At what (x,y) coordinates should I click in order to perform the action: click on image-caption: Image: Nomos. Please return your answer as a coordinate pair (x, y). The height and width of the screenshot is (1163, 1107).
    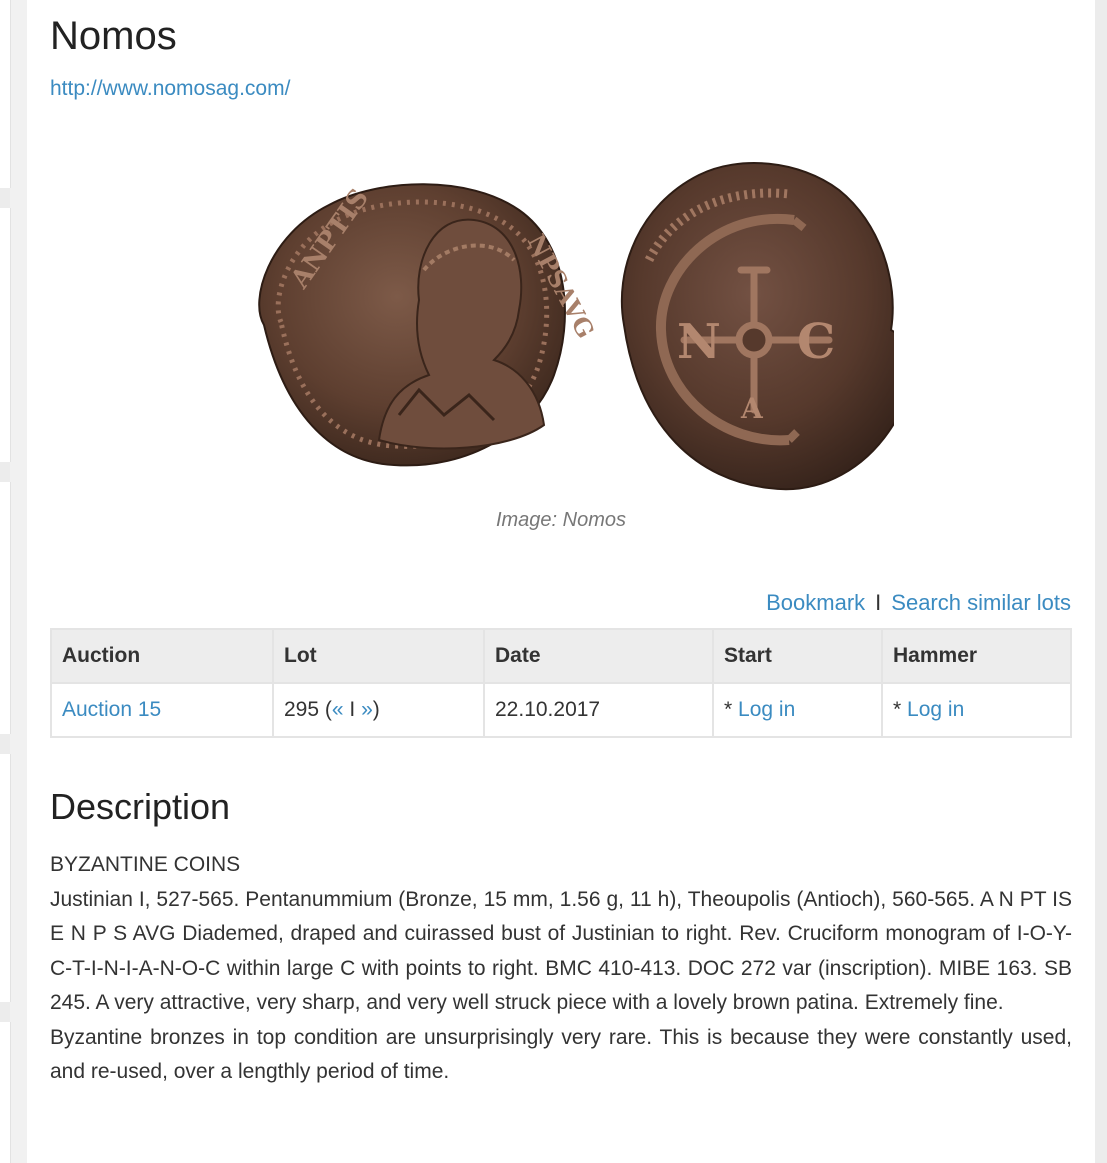
    Looking at the image, I should click on (561, 520).